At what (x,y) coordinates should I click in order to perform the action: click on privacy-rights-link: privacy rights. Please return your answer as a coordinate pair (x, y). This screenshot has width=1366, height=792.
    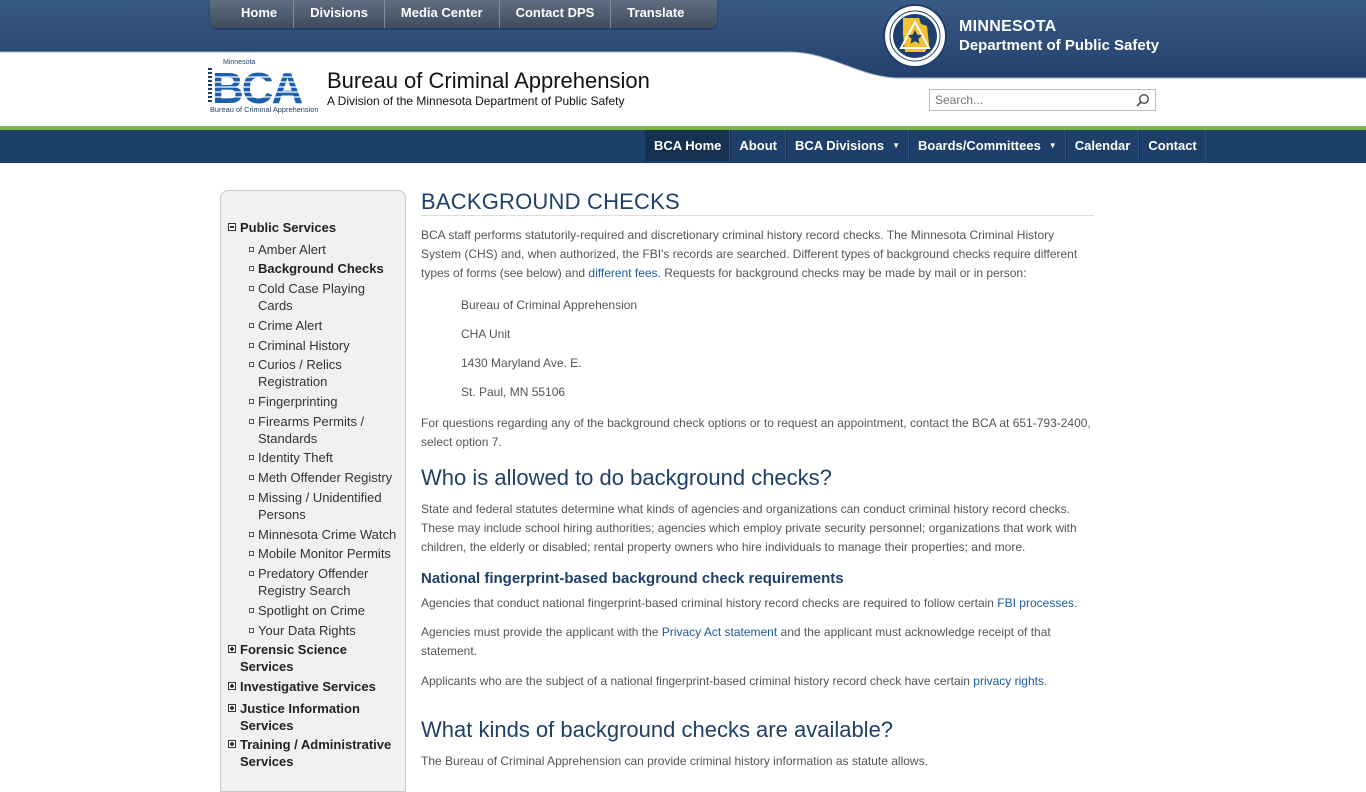
    Looking at the image, I should click on (1008, 681).